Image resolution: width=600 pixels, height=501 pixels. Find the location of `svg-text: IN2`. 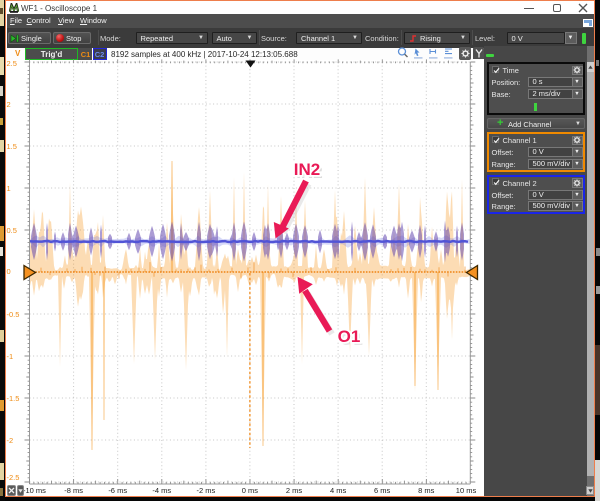

svg-text: IN2 is located at coordinates (307, 169).